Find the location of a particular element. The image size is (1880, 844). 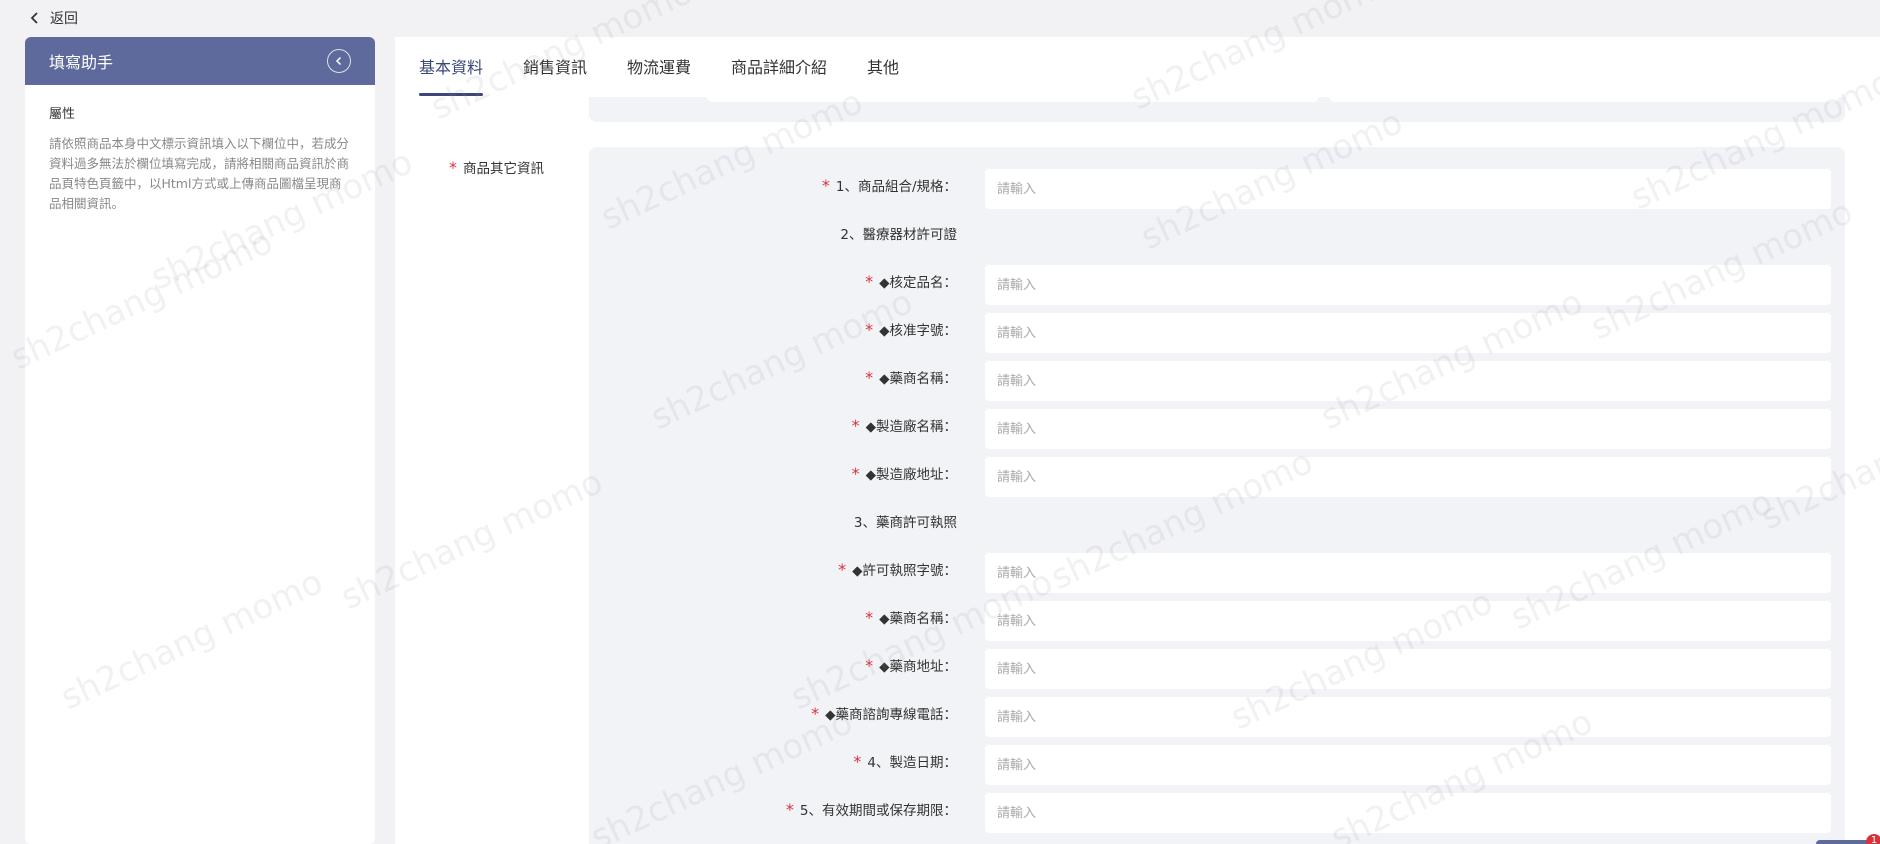

form-row: * ◆藥商諮詢專線電話： is located at coordinates (1217, 714).